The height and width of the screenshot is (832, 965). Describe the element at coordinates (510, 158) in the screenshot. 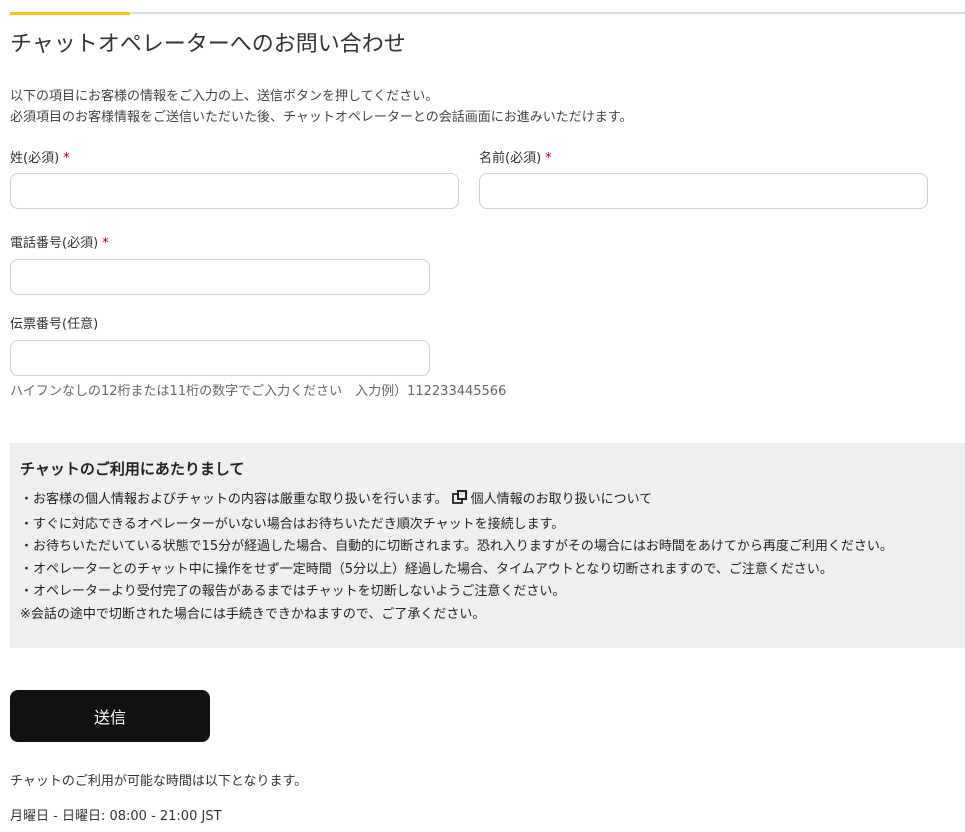

I see `first-name-label-text: 名前(必須)` at that location.